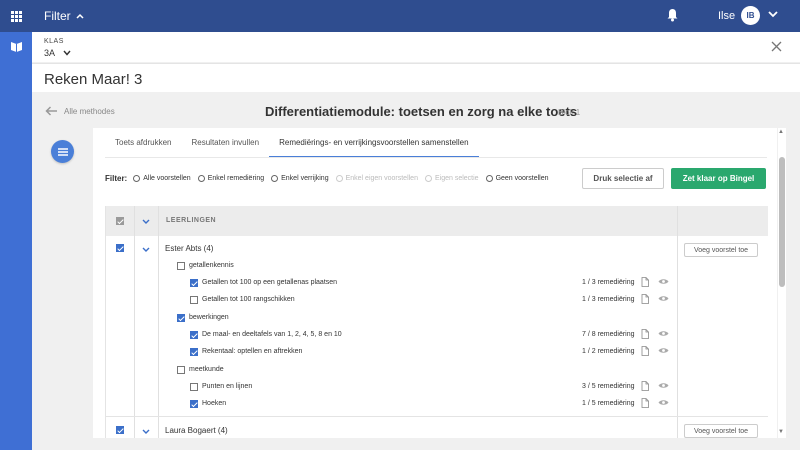  I want to click on blok-label: Blok 1, so click(569, 112).